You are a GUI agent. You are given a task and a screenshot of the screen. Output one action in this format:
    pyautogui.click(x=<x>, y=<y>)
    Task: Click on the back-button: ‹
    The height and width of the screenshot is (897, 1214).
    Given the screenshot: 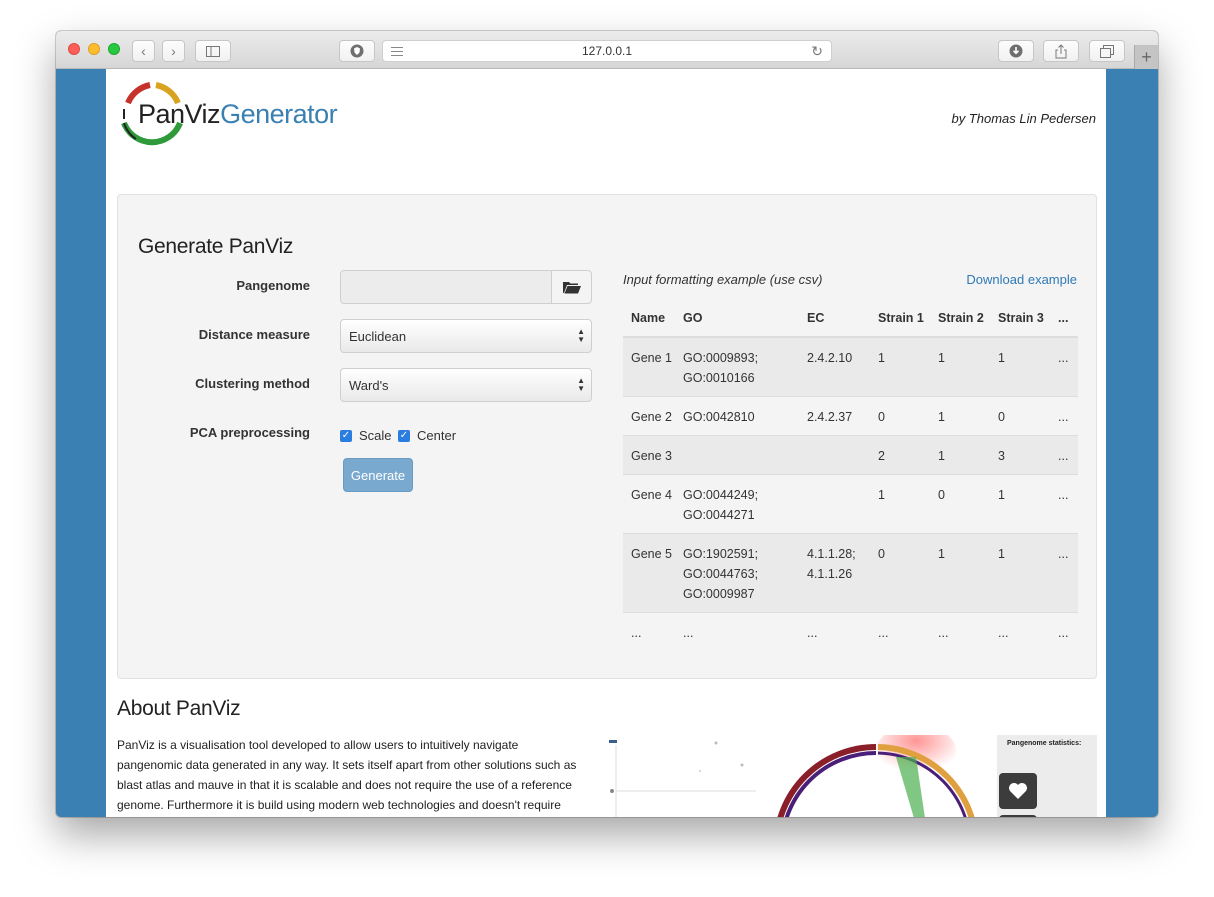 What is the action you would take?
    pyautogui.click(x=143, y=51)
    